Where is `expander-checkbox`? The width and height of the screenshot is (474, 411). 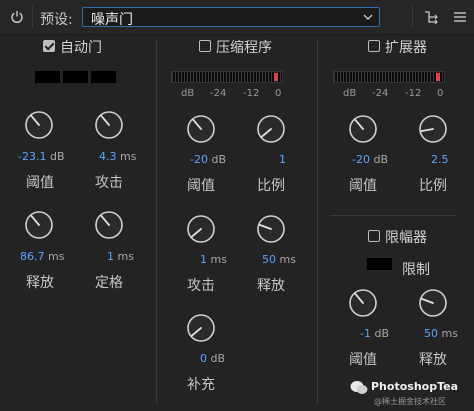 expander-checkbox is located at coordinates (374, 46).